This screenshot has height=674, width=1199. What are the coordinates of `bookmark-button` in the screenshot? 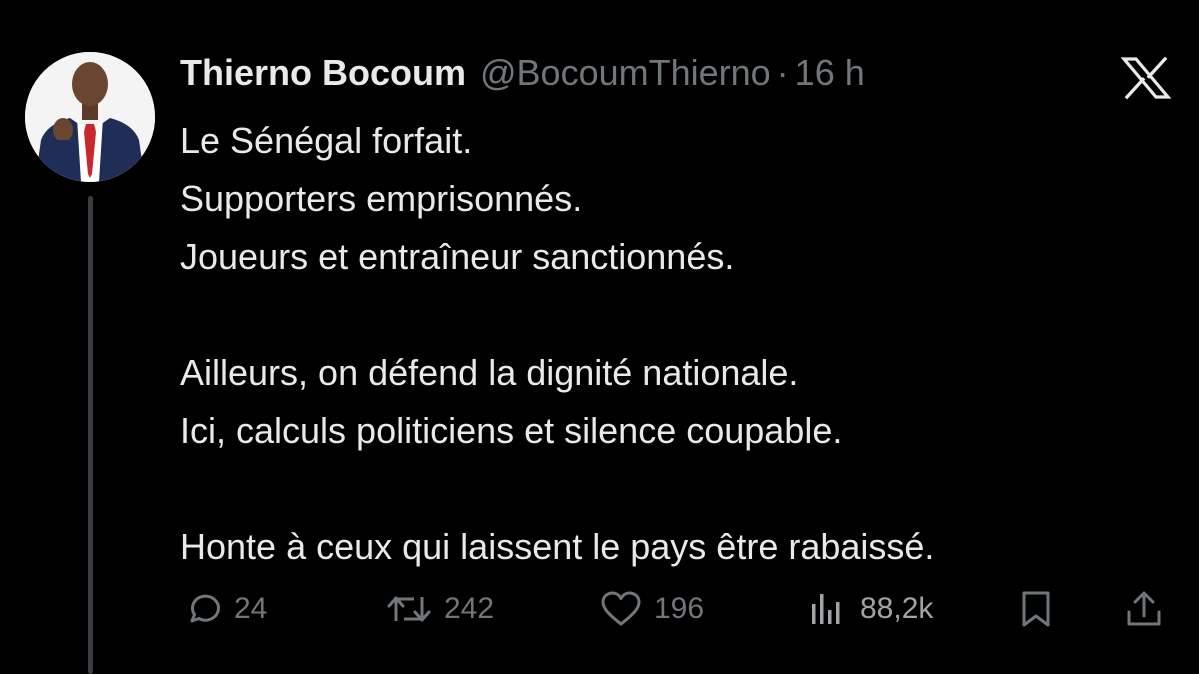 It's located at (1036, 609).